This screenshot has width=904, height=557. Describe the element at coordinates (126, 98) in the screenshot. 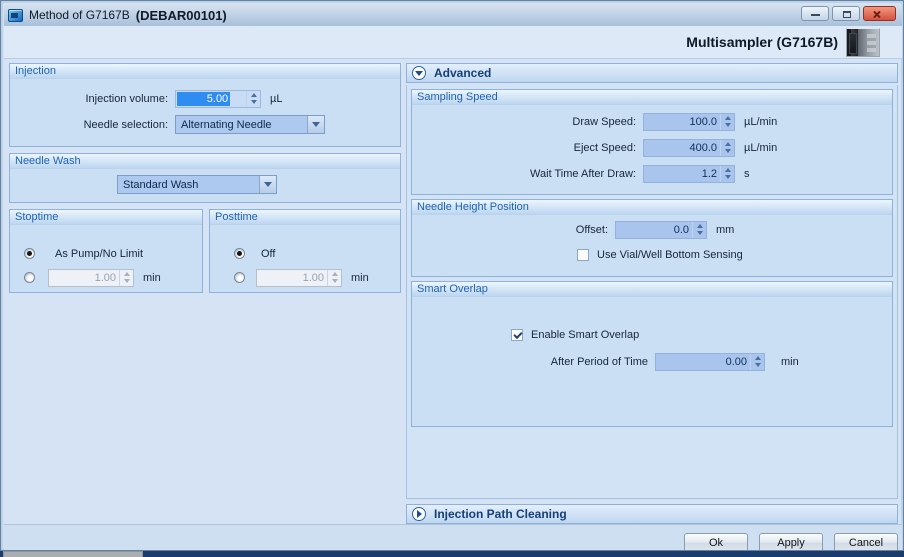

I see `injection-volume-label: Injection volume:` at that location.